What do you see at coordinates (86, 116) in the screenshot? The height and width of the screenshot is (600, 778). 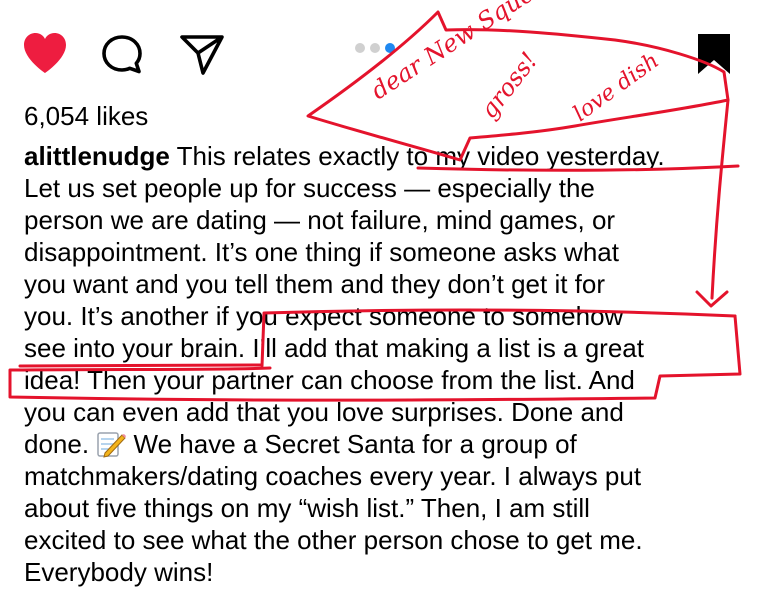 I see `likes-count: 6,054 likes` at bounding box center [86, 116].